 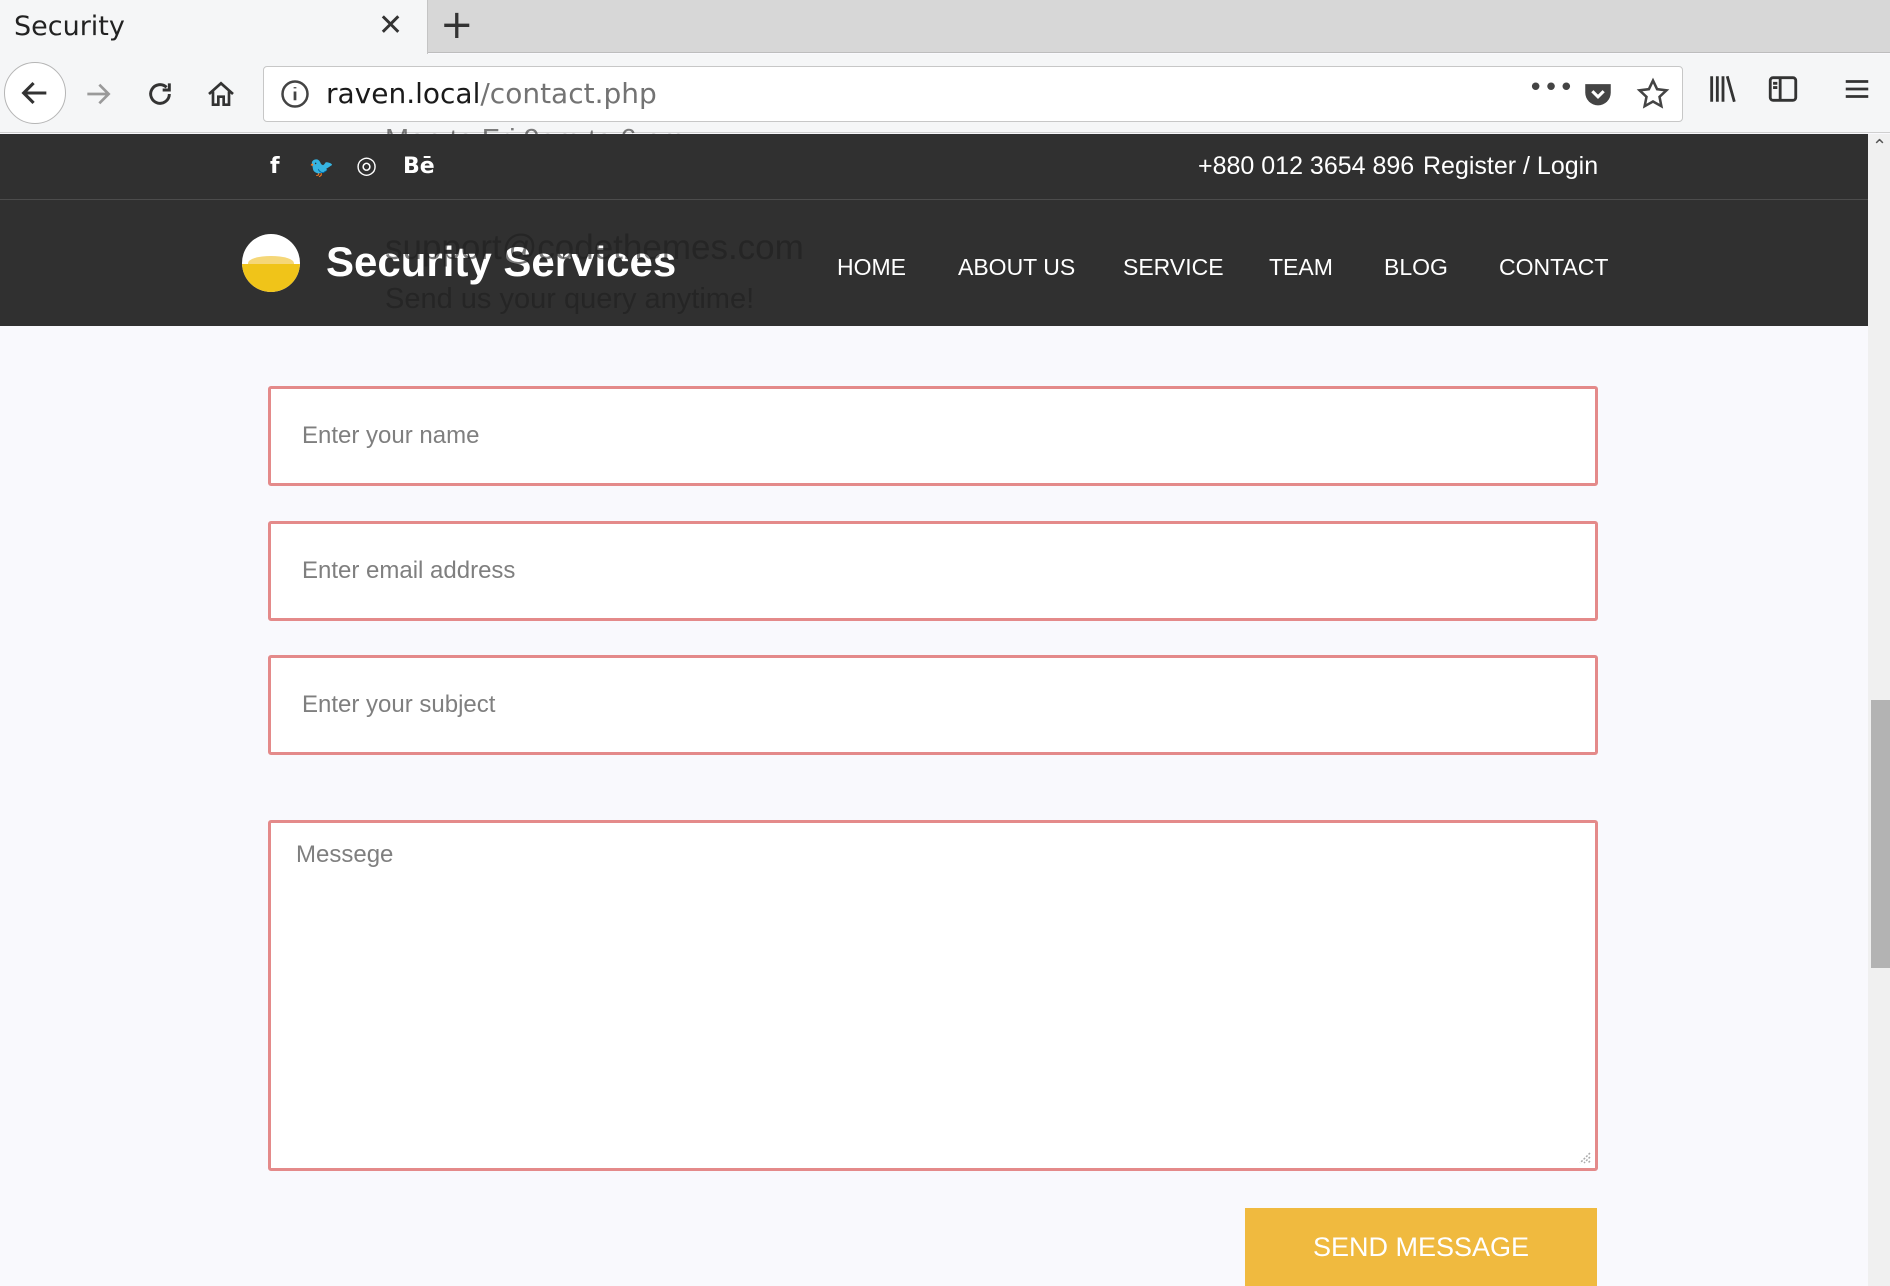 I want to click on nav-team: TEAM, so click(x=1301, y=267).